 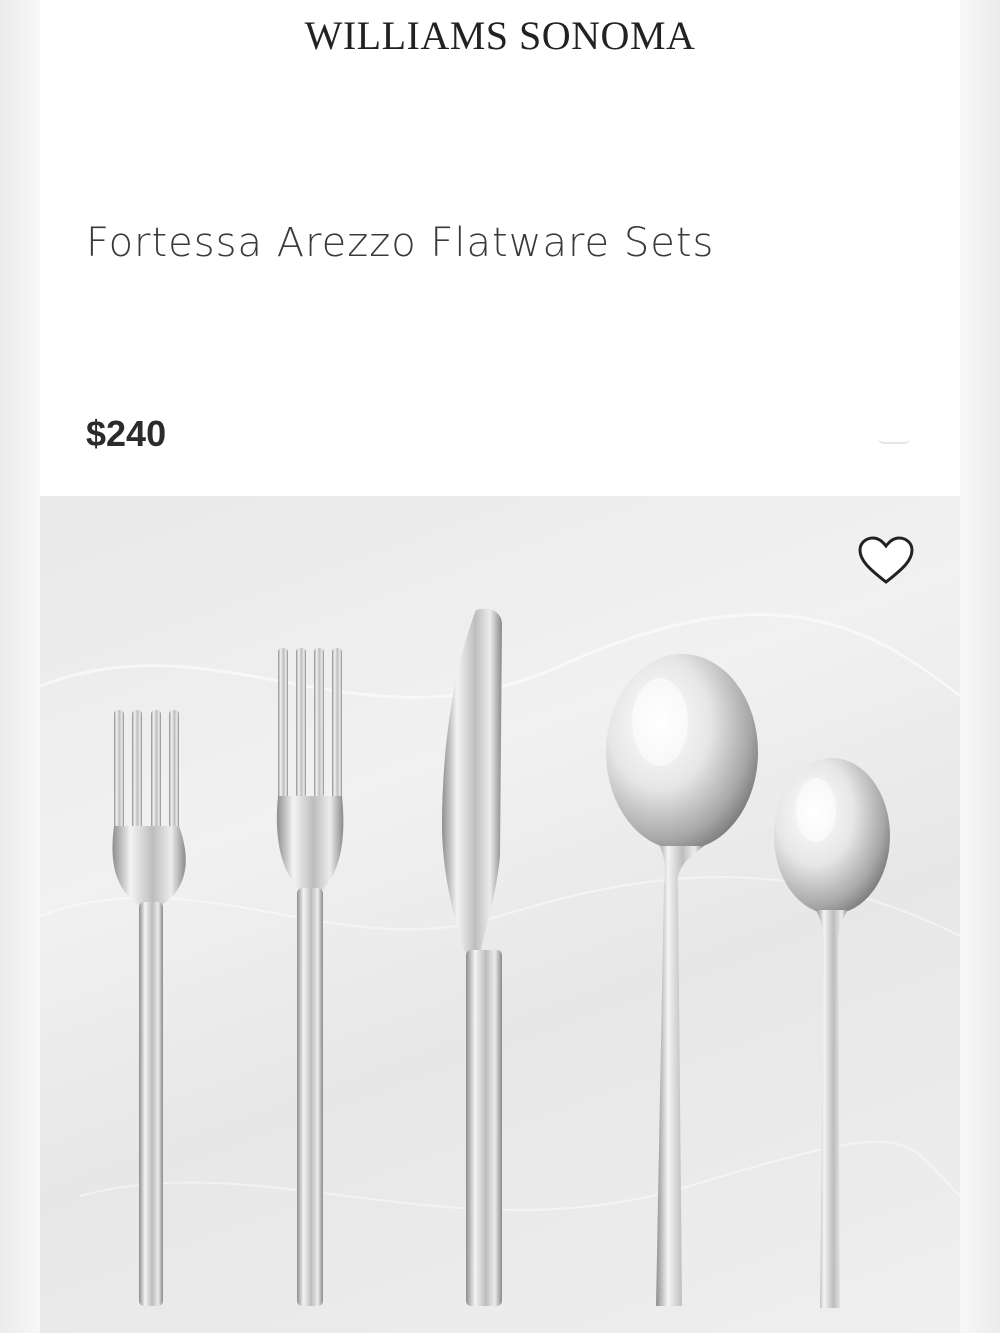 I want to click on favorite-button, so click(x=886, y=561).